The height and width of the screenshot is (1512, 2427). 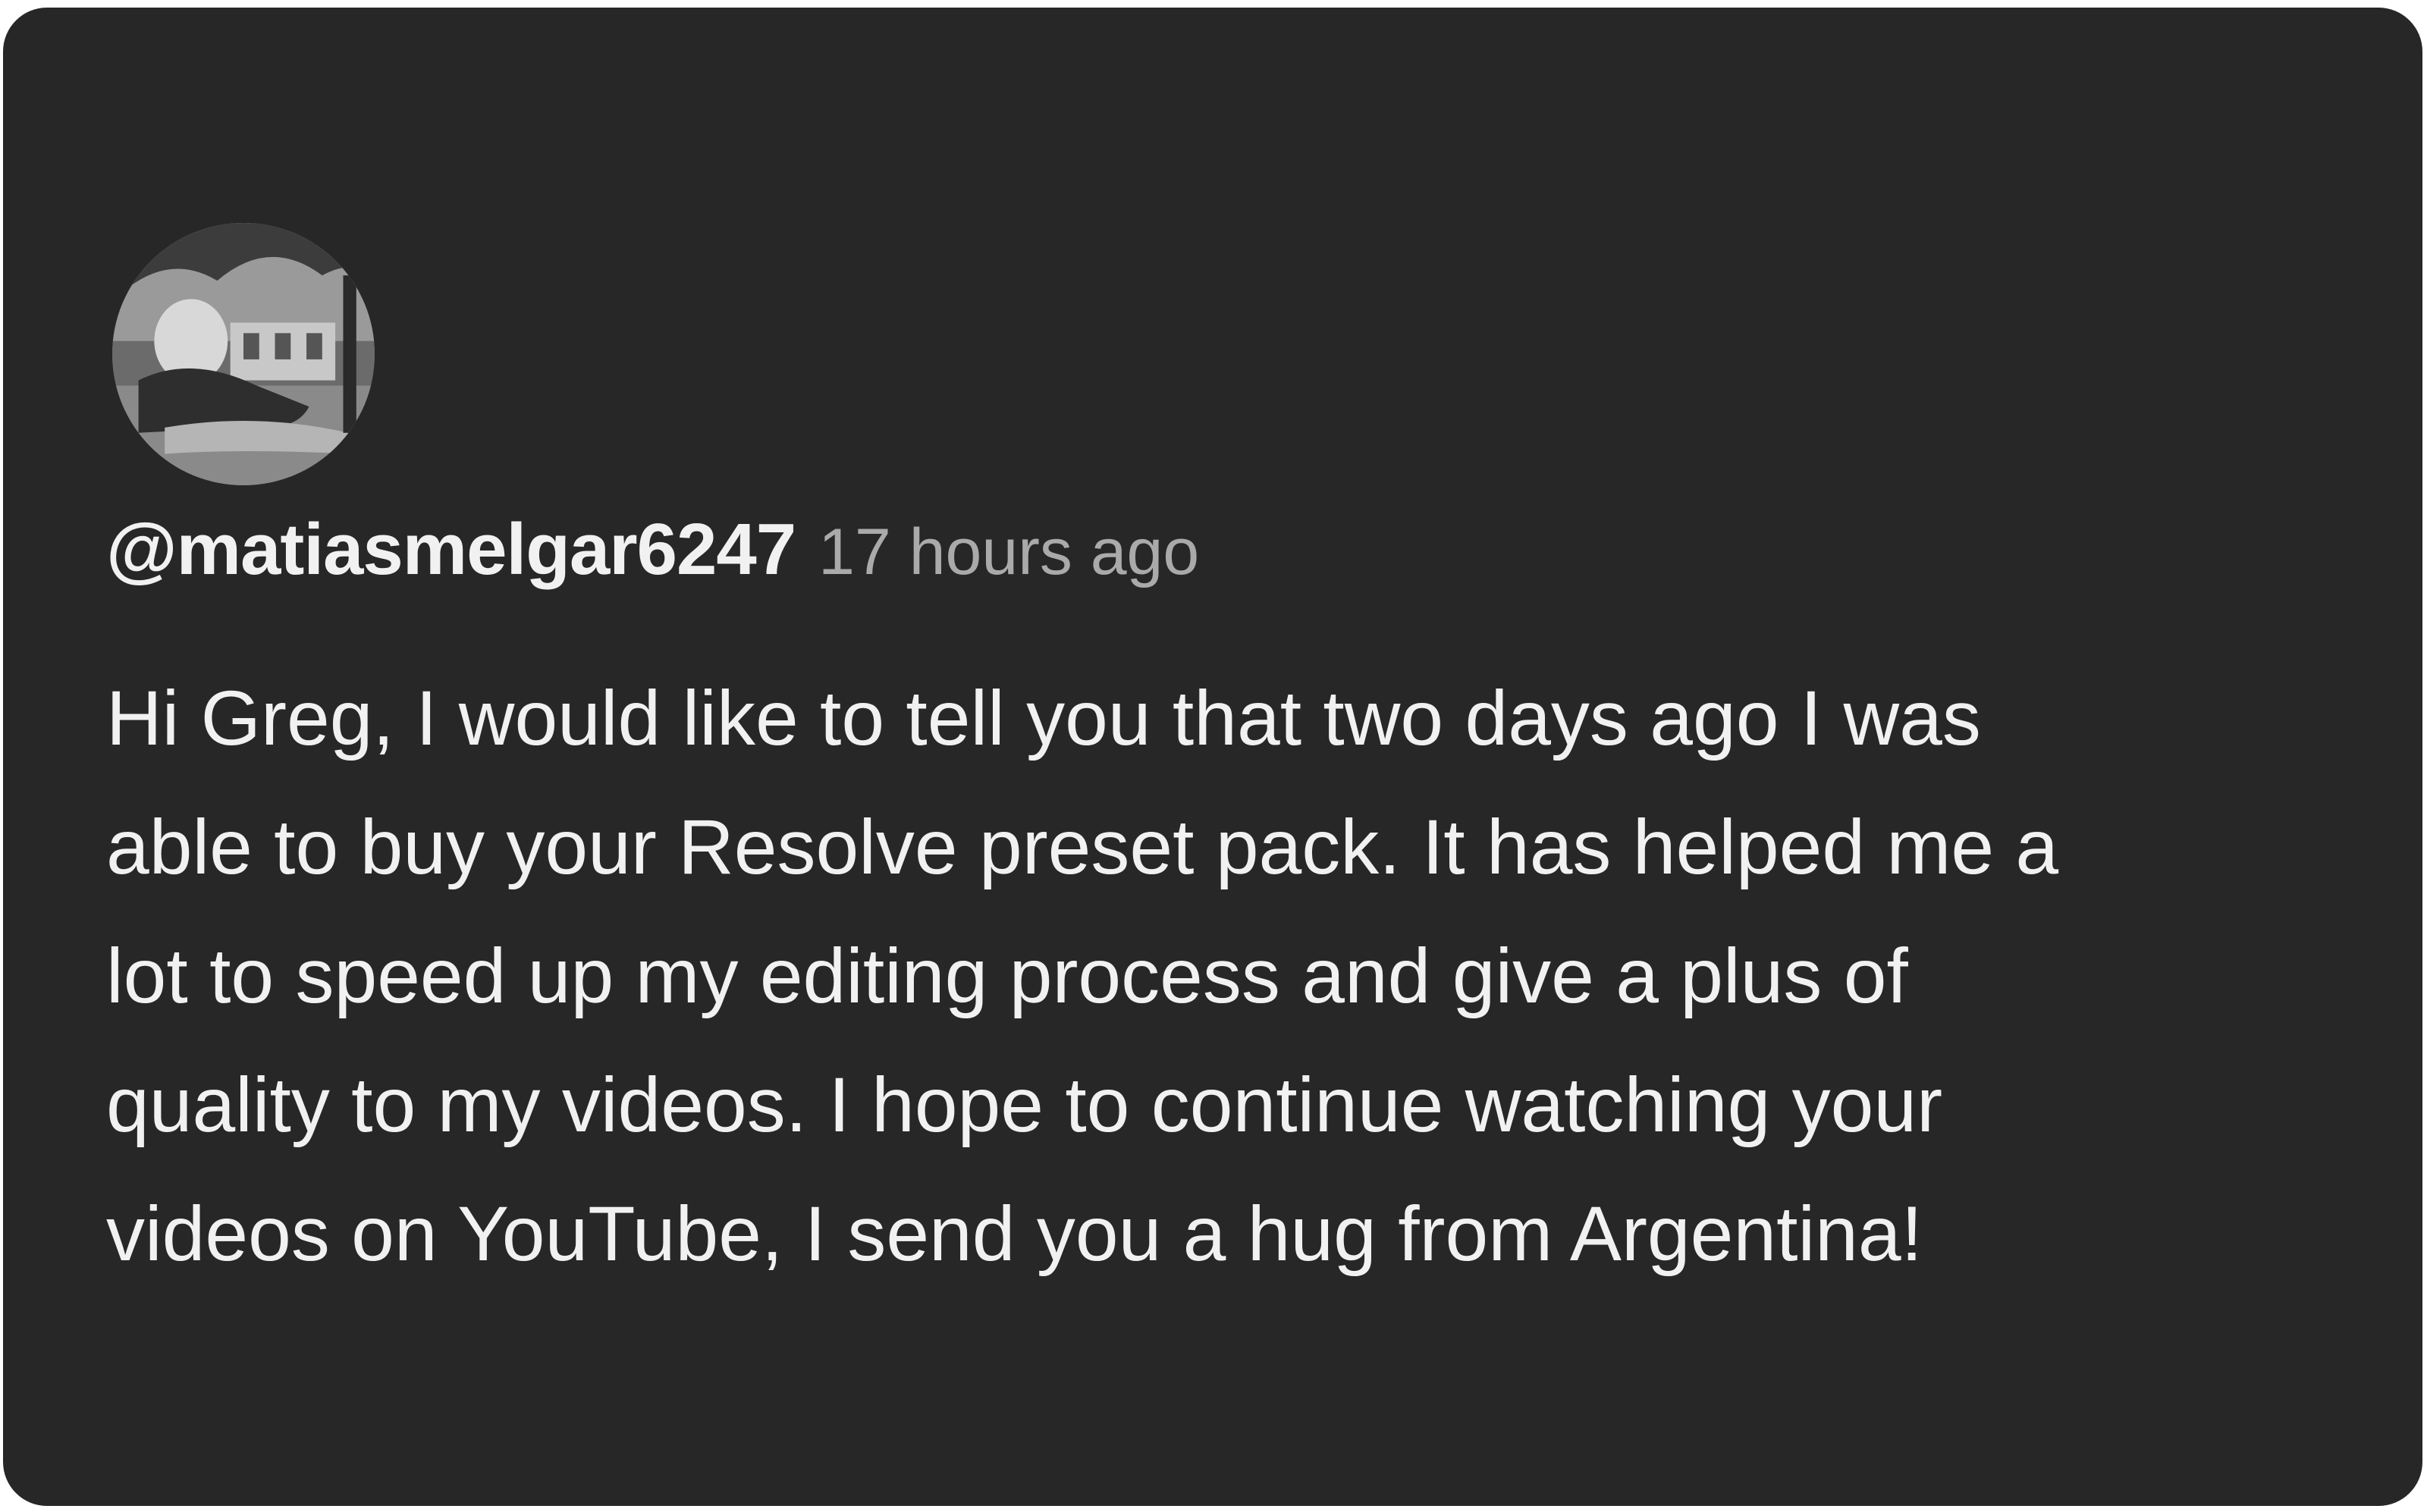 I want to click on avatar, so click(x=243, y=354).